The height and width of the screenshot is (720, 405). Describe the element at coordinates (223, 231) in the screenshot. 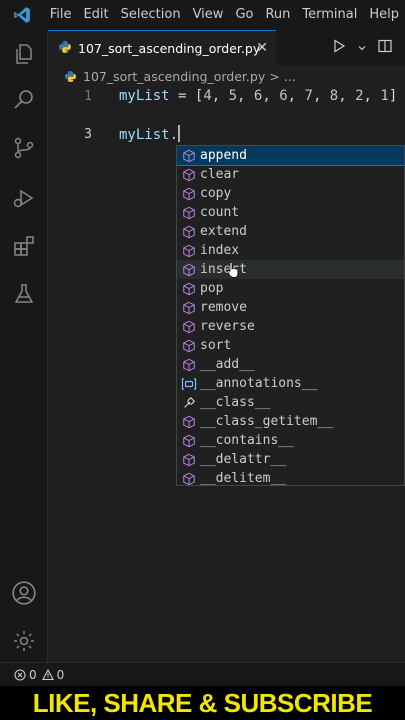

I see `suggestion-label: extend` at that location.